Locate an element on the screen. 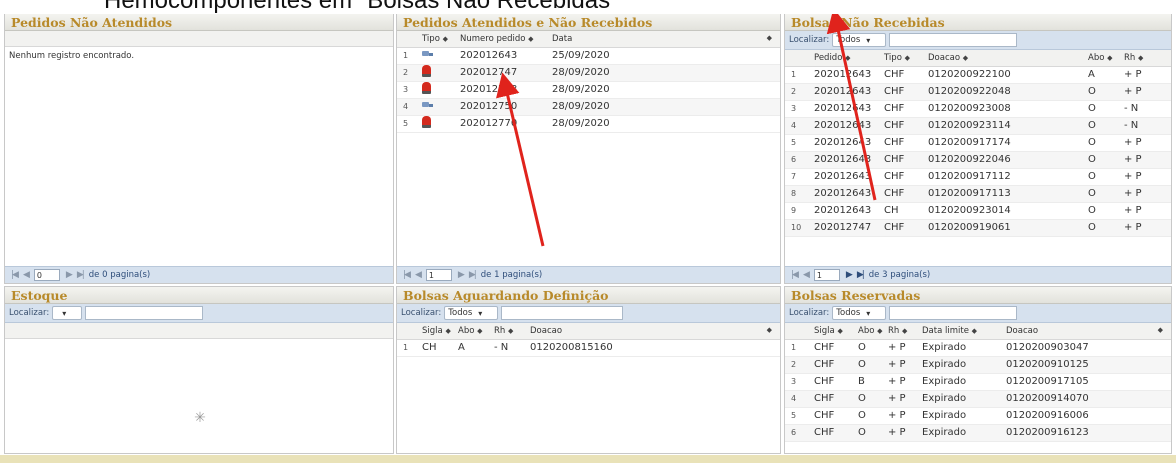  table-row: 2 202012643 CHF 0120200922048 O + P is located at coordinates (978, 92).